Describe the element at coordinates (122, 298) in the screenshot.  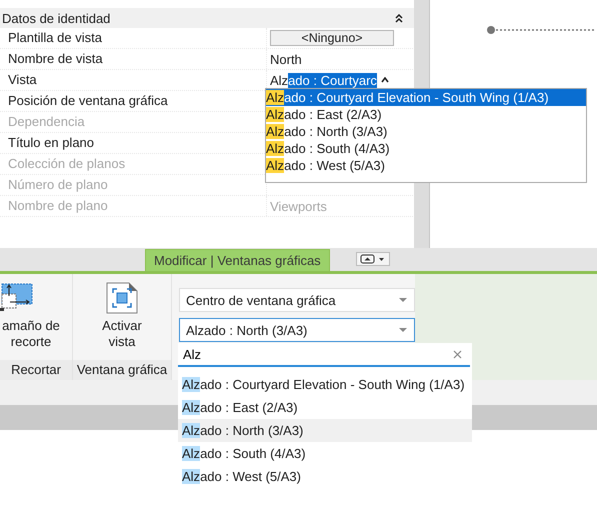
I see `viewport-icon` at that location.